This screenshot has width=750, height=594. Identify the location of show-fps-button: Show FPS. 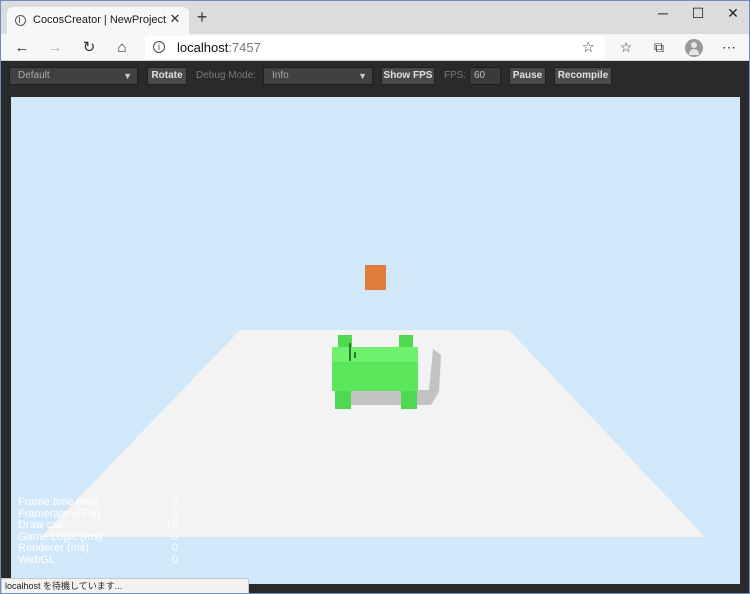
(408, 76).